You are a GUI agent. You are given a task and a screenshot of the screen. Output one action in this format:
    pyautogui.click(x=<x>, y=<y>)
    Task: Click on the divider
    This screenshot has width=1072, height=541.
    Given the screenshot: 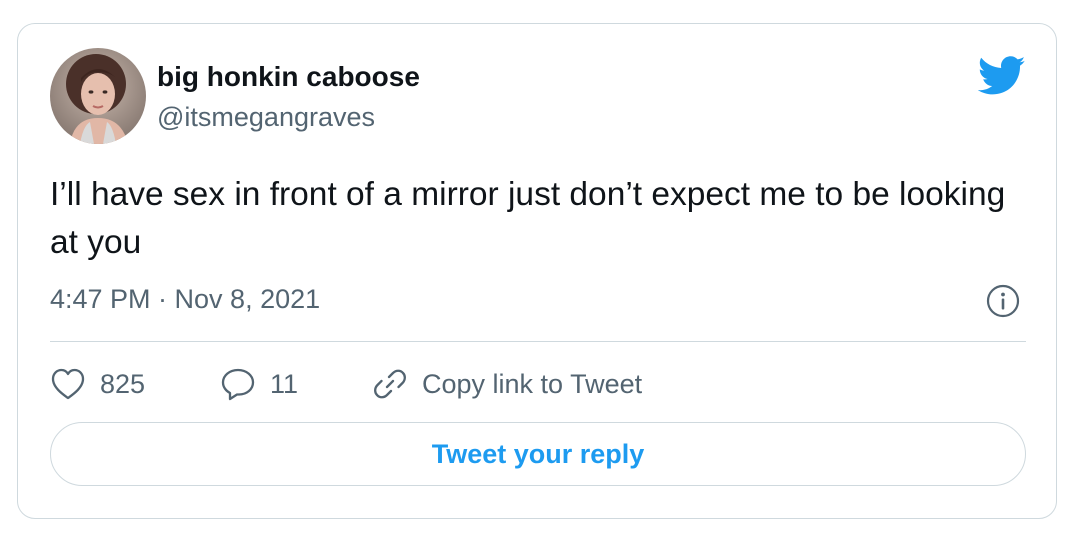 What is the action you would take?
    pyautogui.click(x=538, y=341)
    